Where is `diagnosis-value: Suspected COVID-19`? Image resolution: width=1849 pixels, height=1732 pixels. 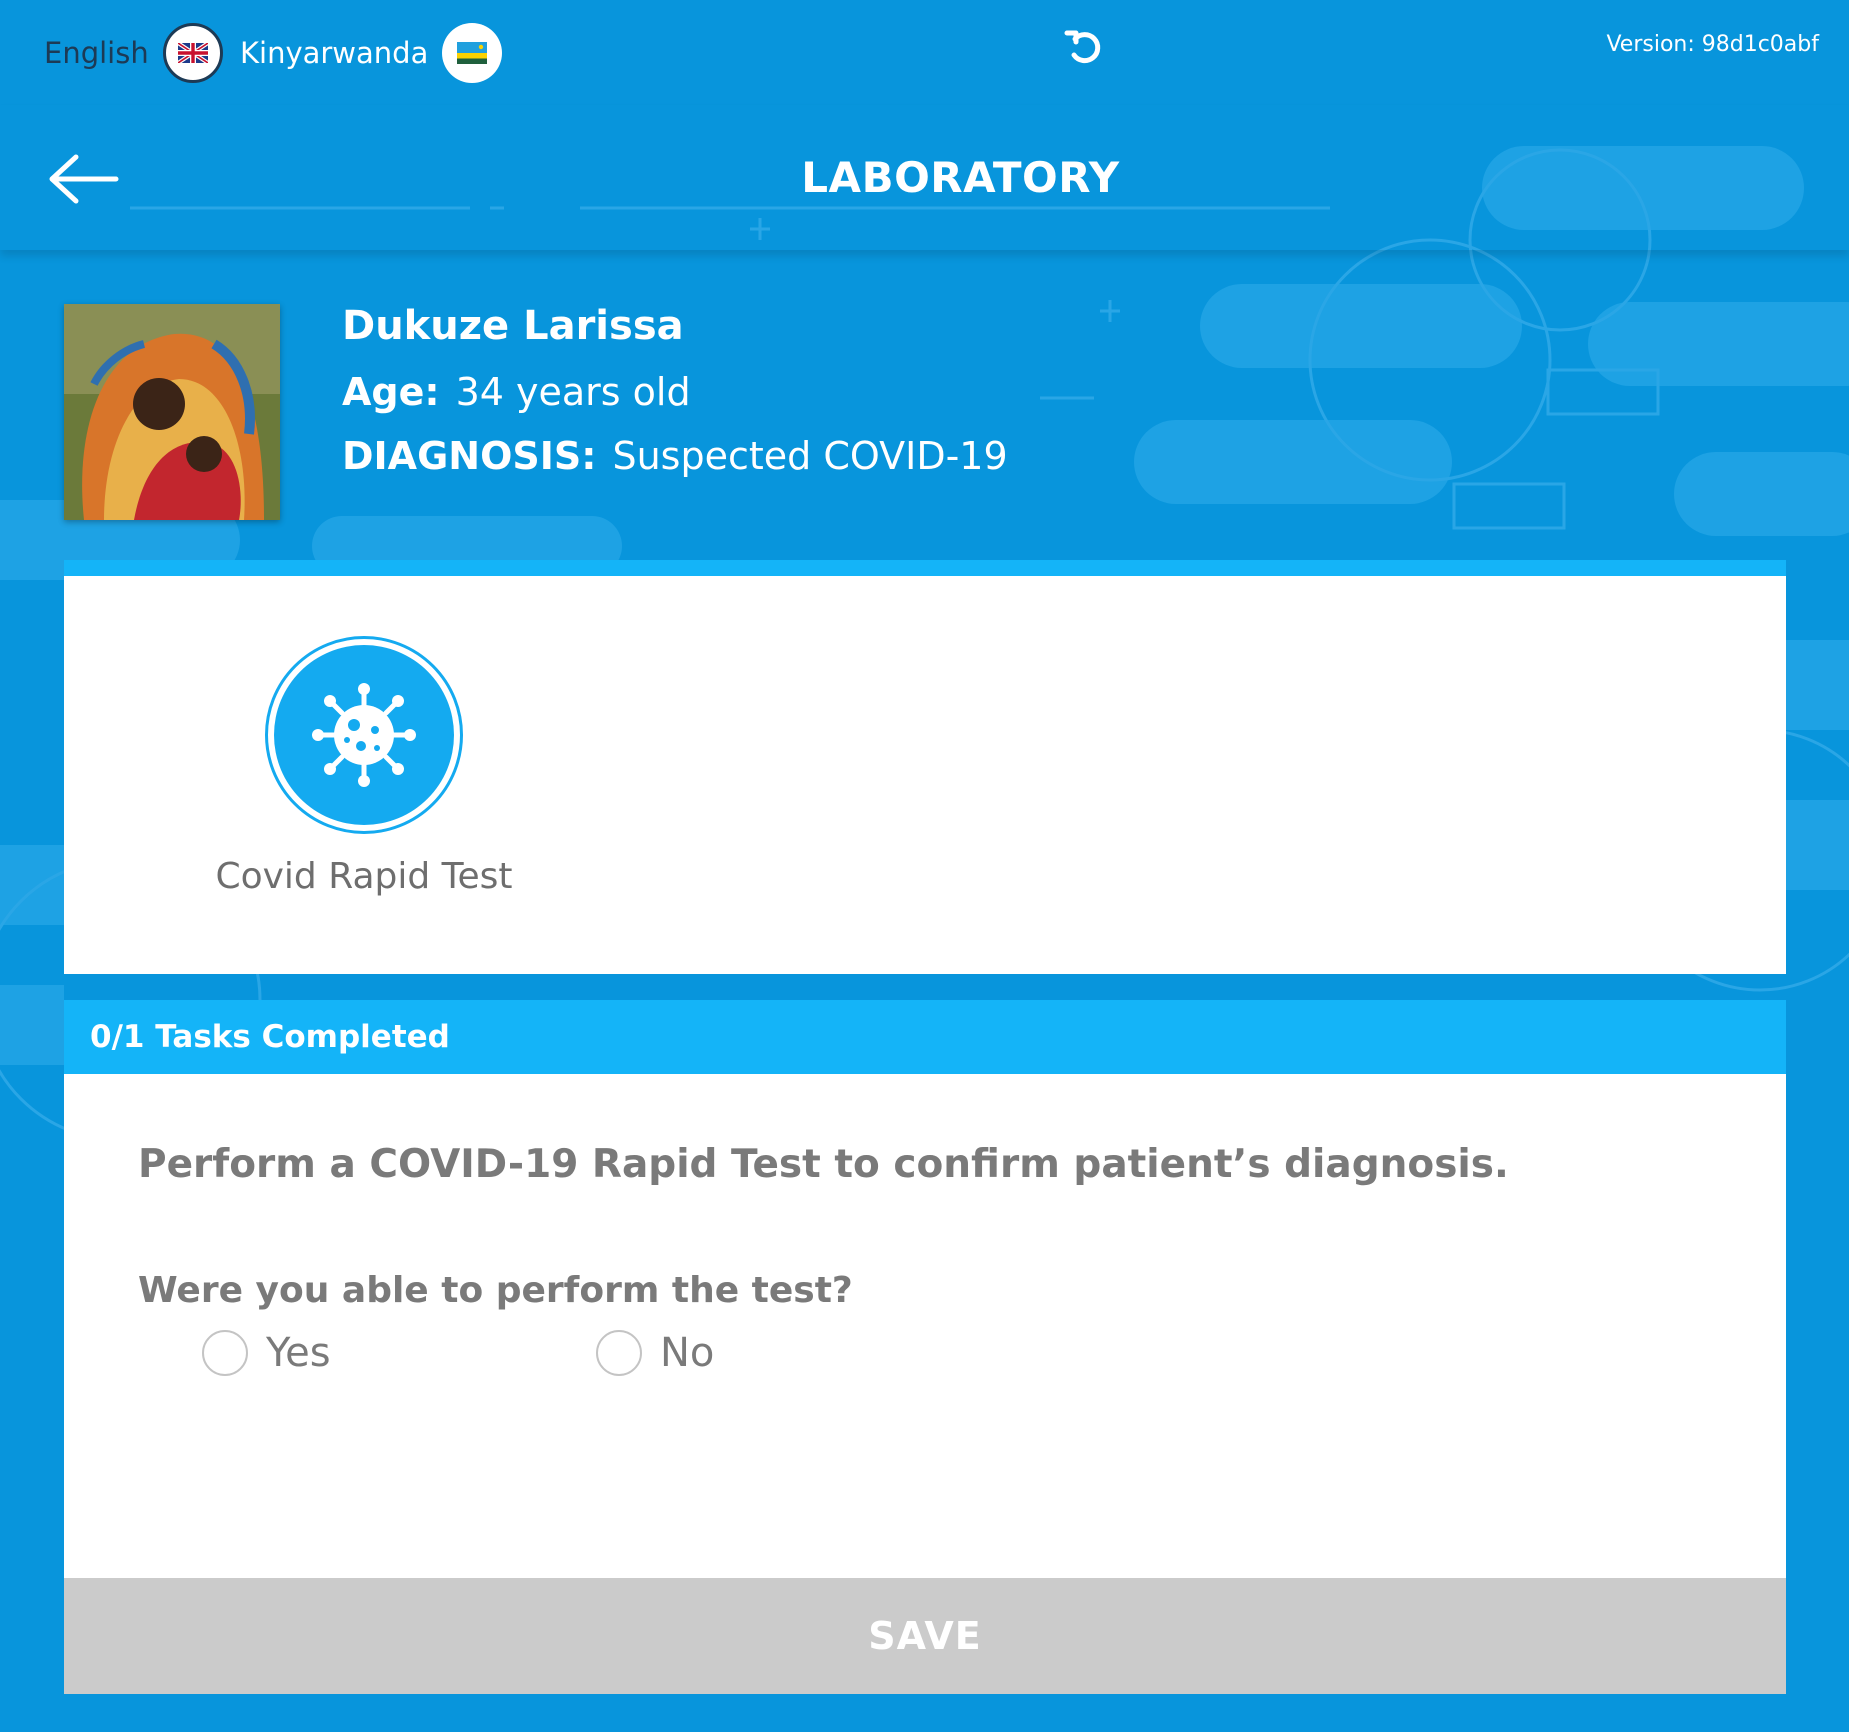 diagnosis-value: Suspected COVID-19 is located at coordinates (810, 456).